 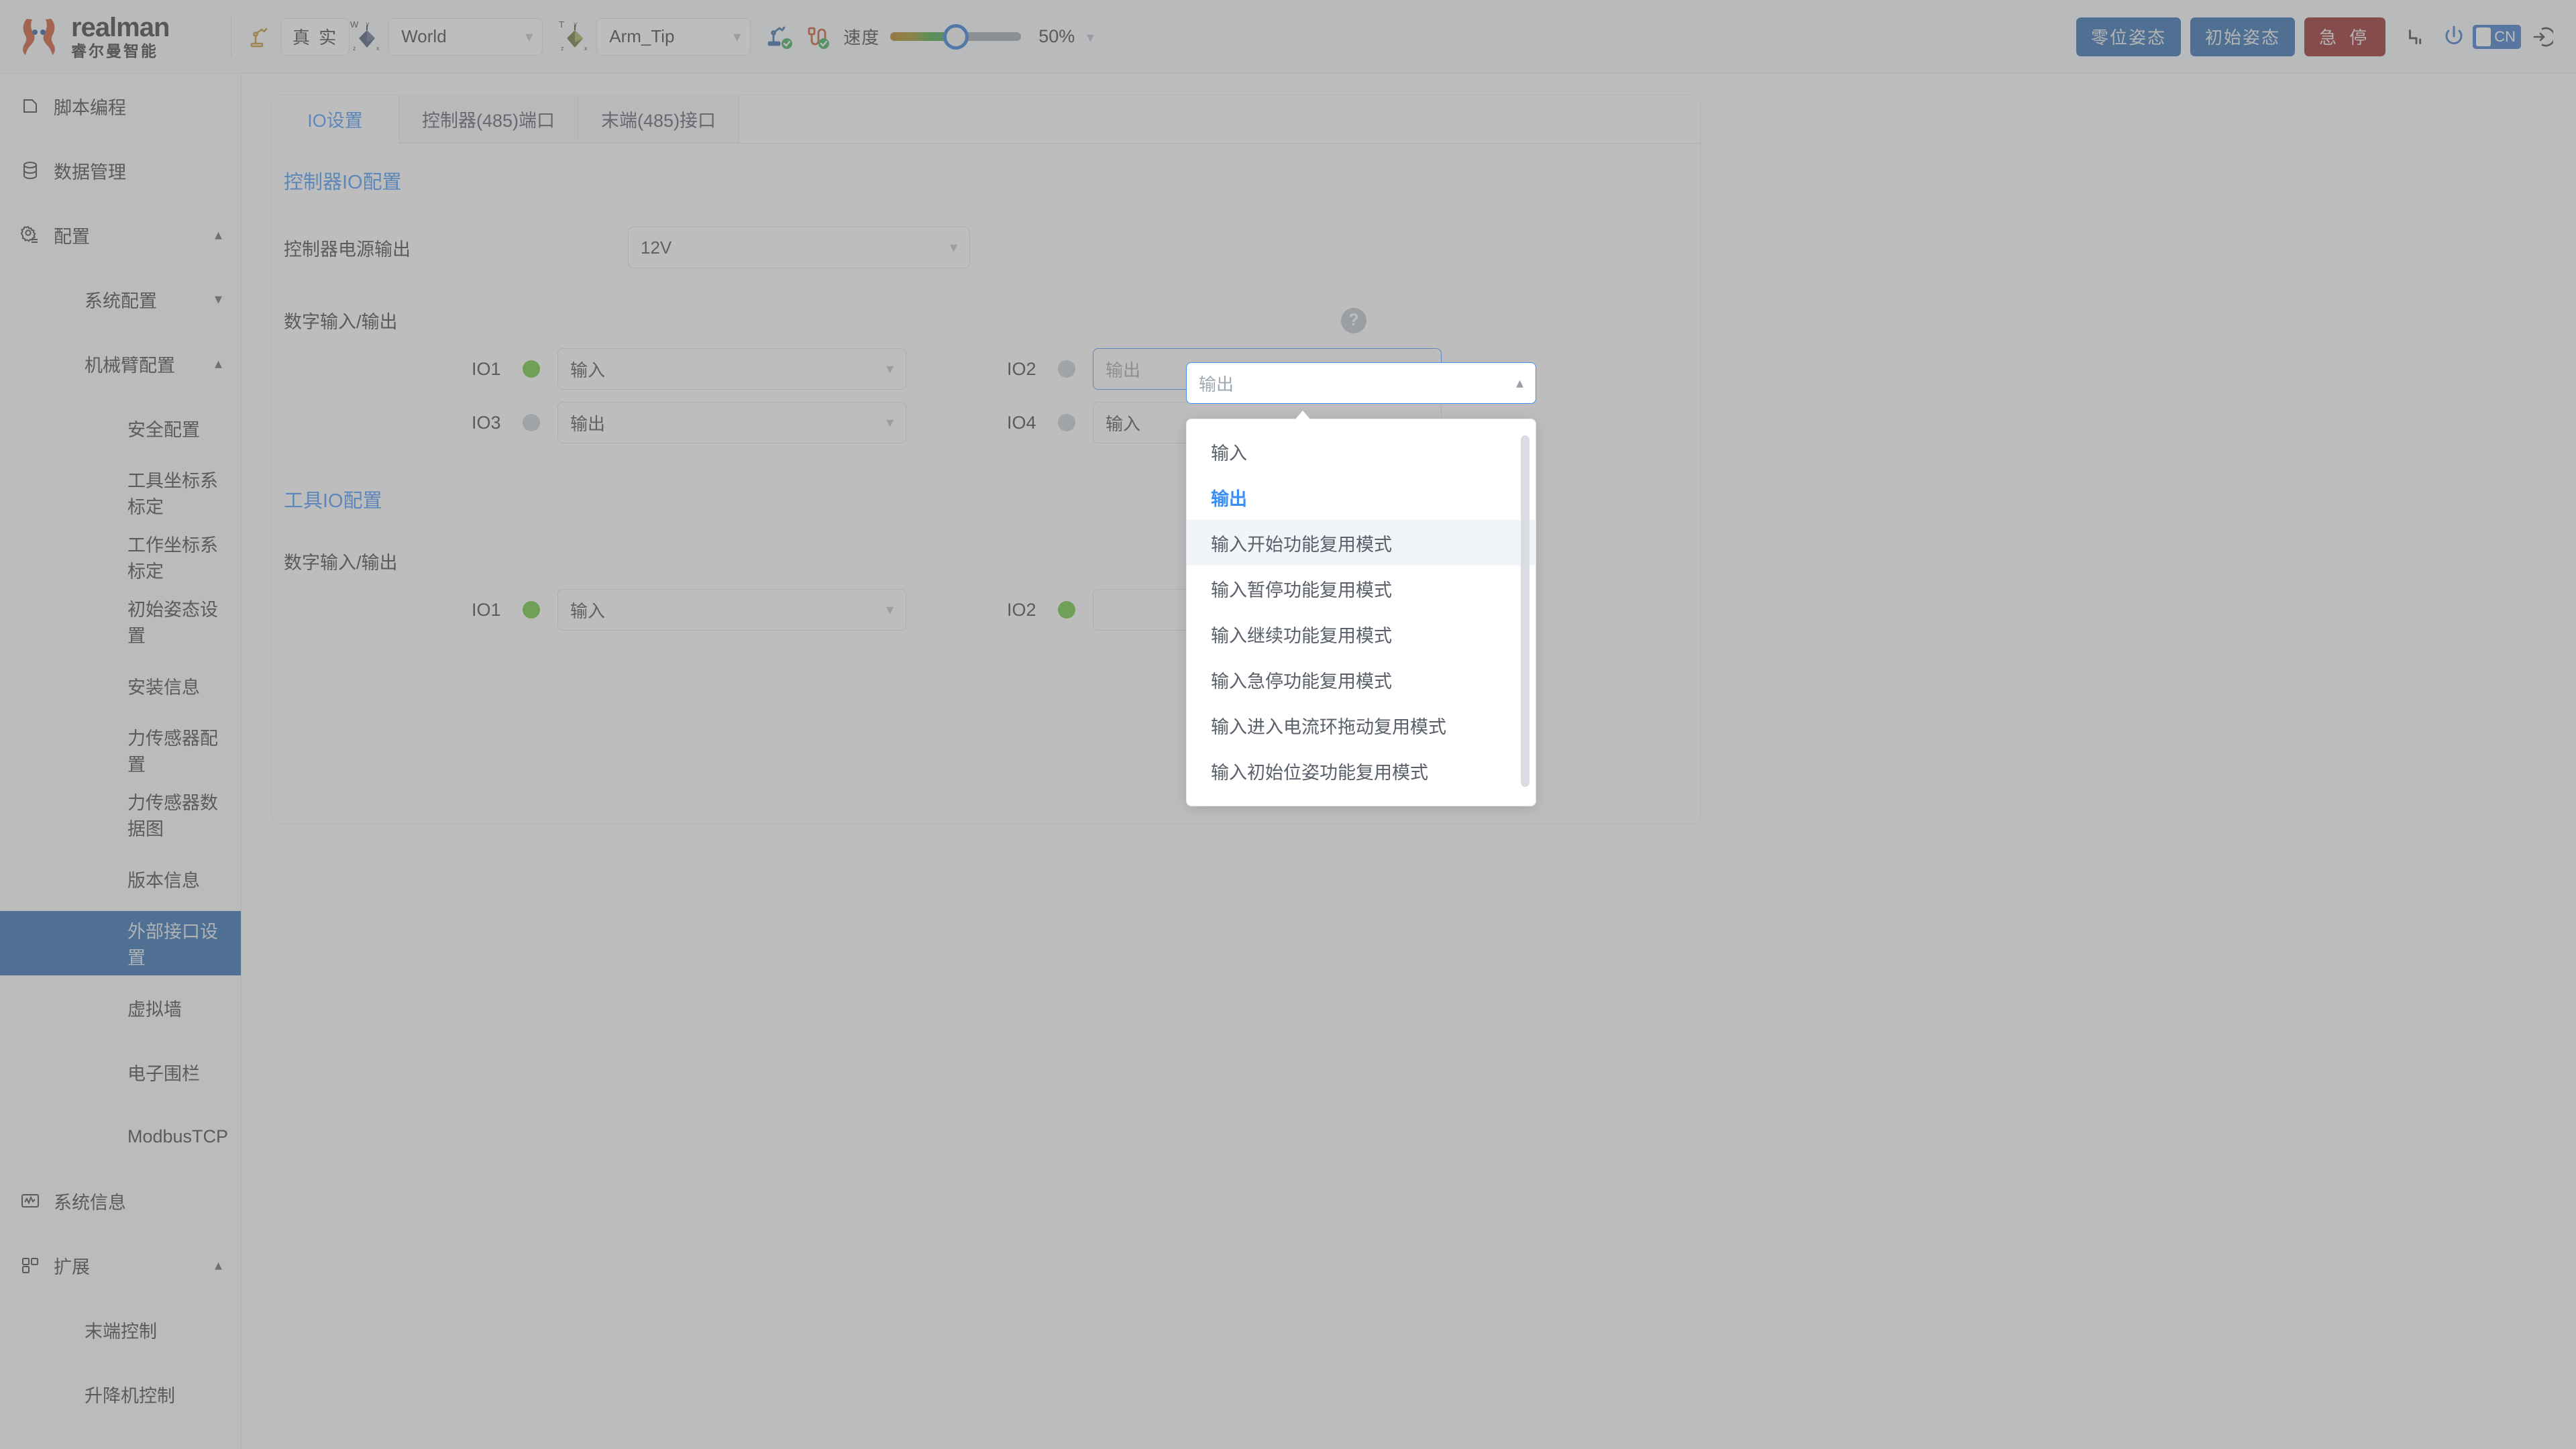 I want to click on power-icon, so click(x=2454, y=37).